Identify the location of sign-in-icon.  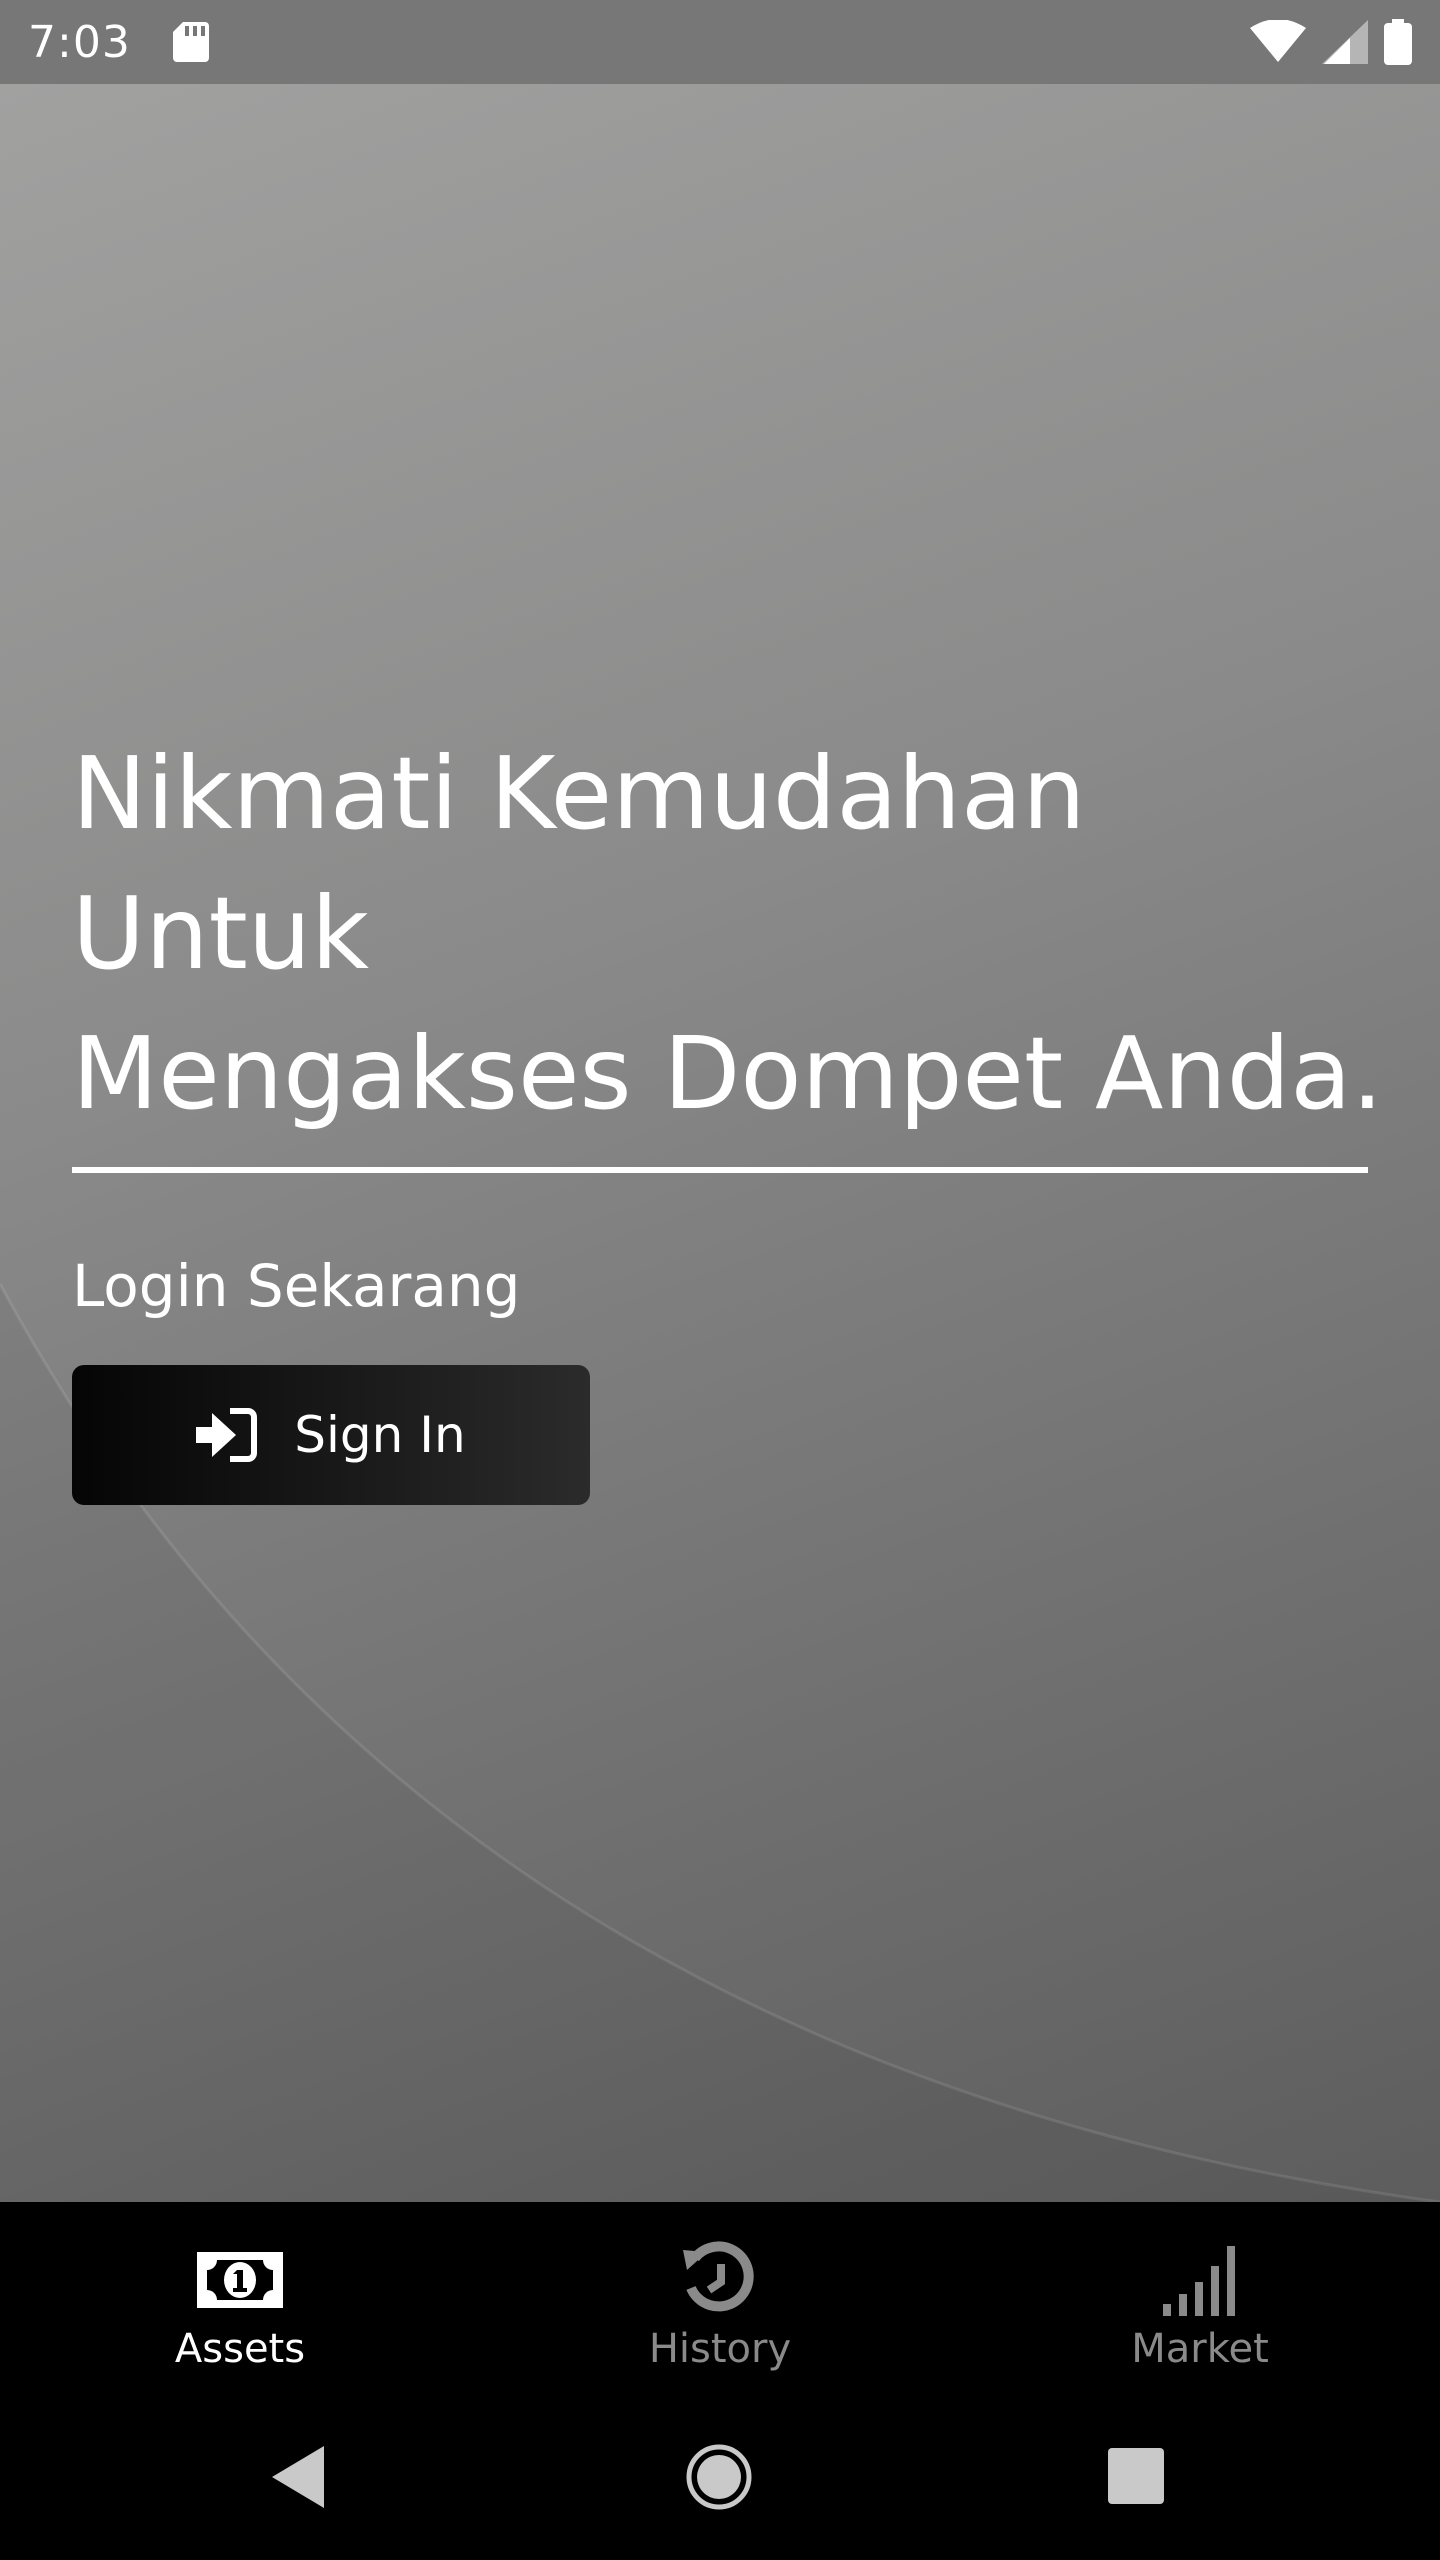
(227, 1435).